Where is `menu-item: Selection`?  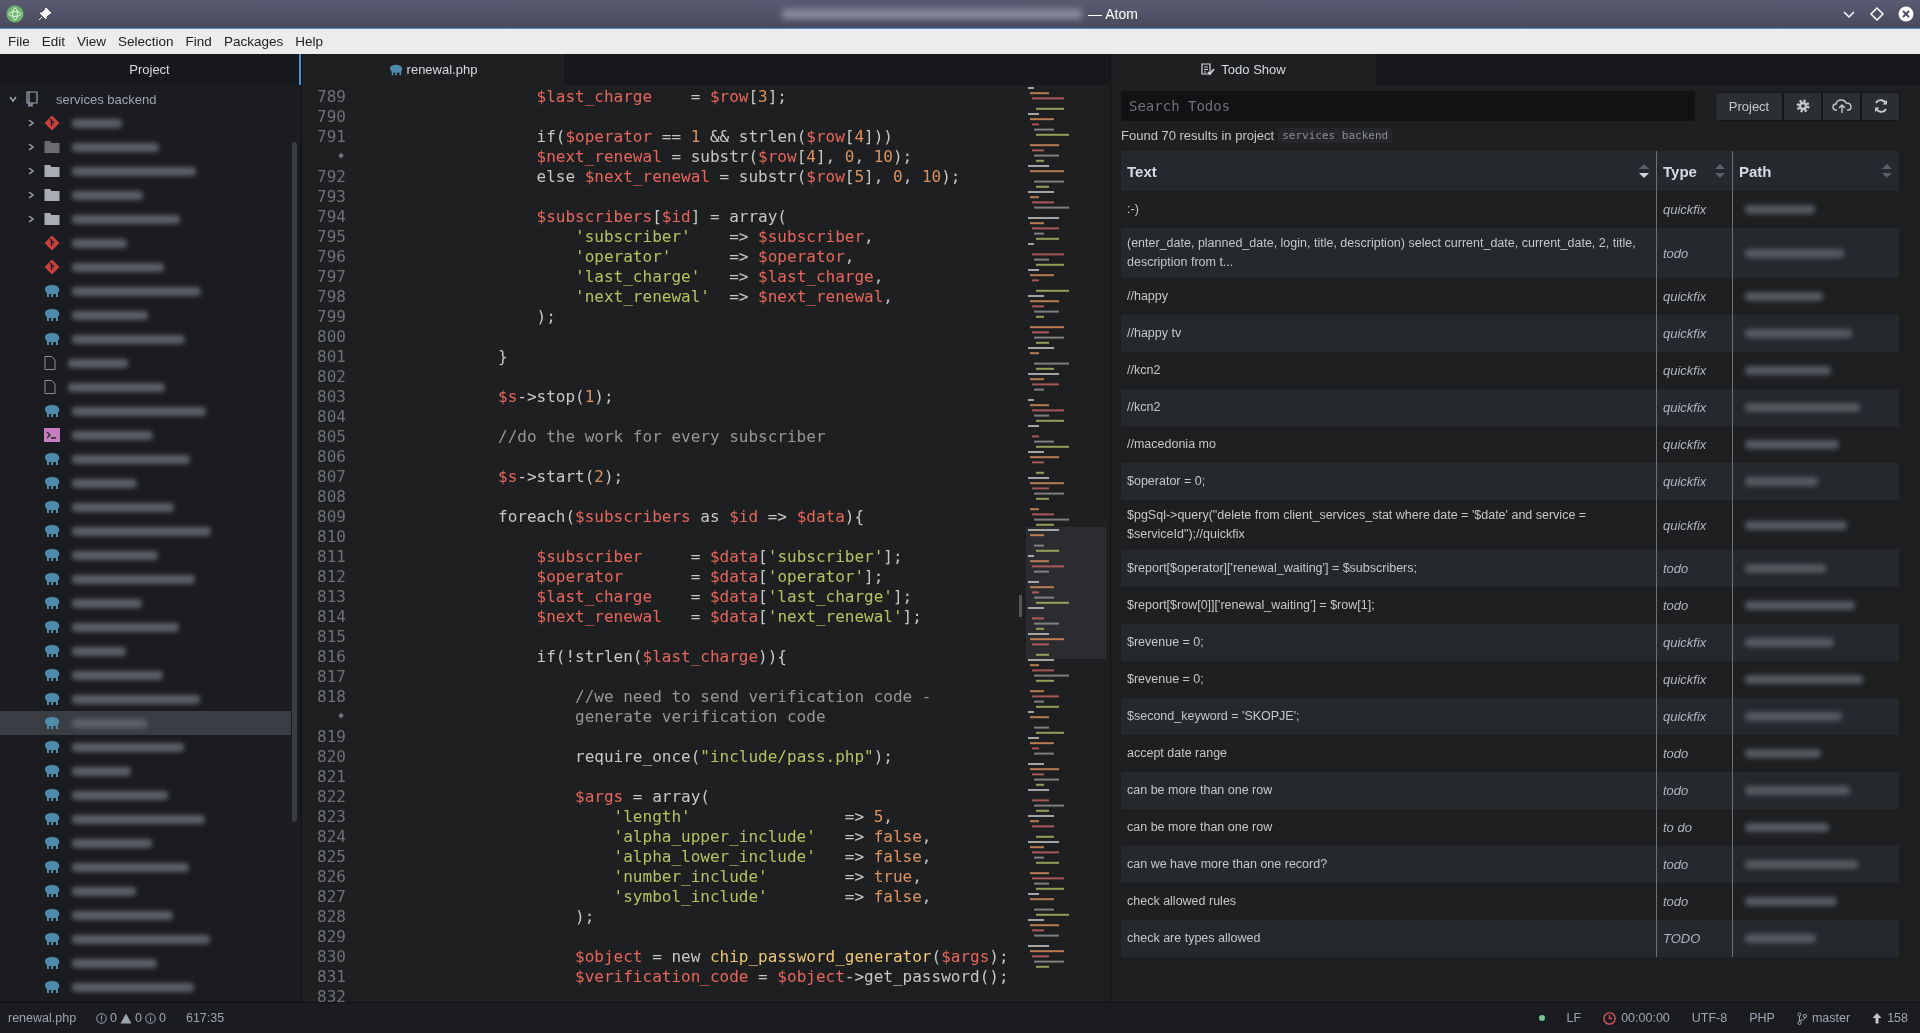
menu-item: Selection is located at coordinates (146, 41).